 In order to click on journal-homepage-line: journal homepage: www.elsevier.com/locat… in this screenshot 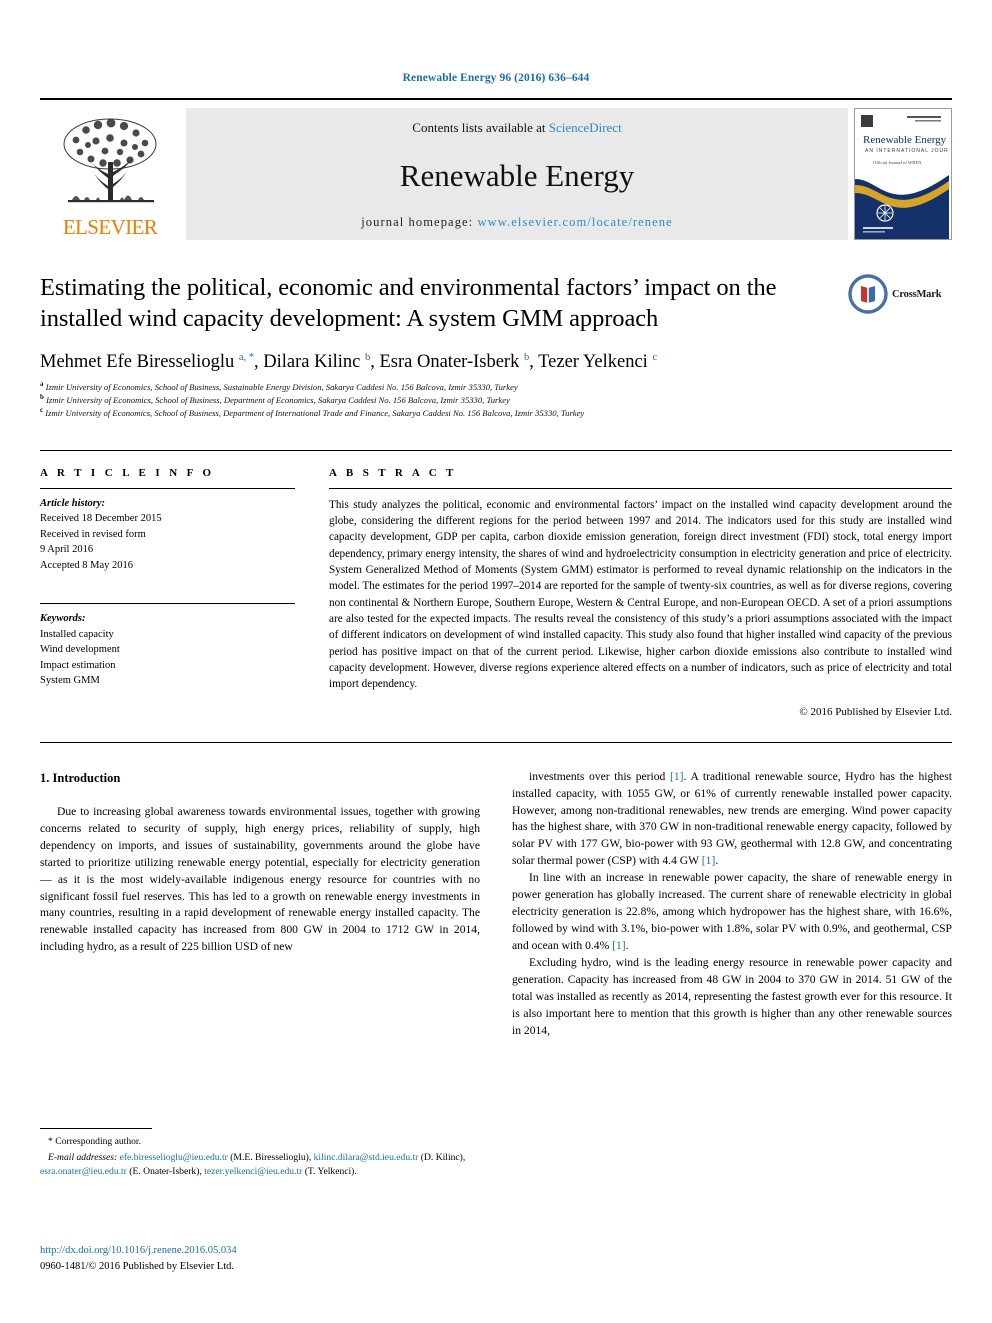, I will do `click(517, 222)`.